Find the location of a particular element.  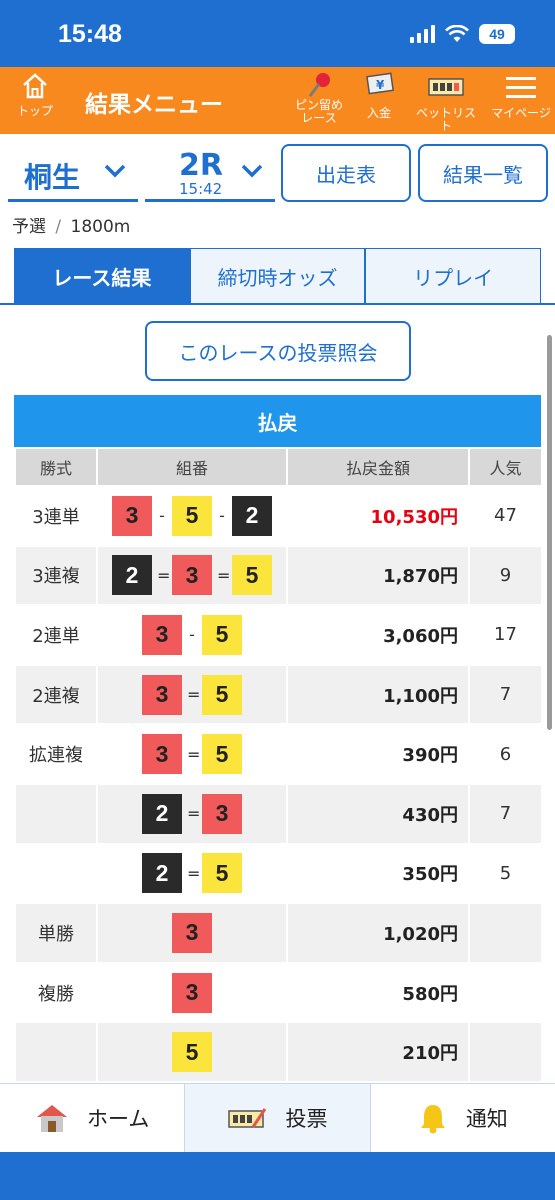

header-bet-type: 勝式 is located at coordinates (56, 467).